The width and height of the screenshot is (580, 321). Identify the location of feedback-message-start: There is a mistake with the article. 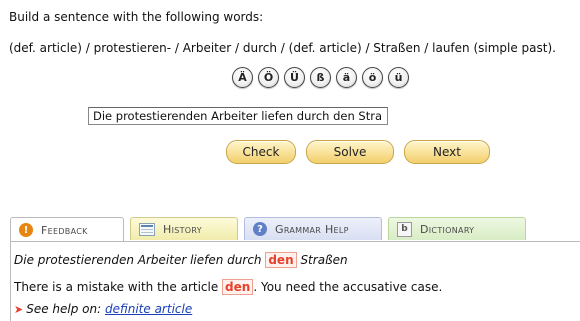
(118, 287).